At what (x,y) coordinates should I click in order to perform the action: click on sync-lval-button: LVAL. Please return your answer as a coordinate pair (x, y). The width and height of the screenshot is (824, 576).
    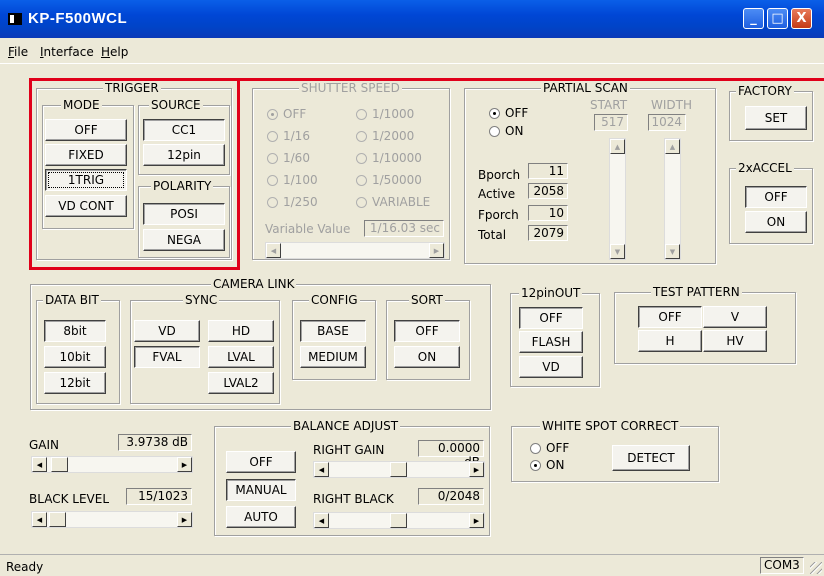
    Looking at the image, I should click on (241, 357).